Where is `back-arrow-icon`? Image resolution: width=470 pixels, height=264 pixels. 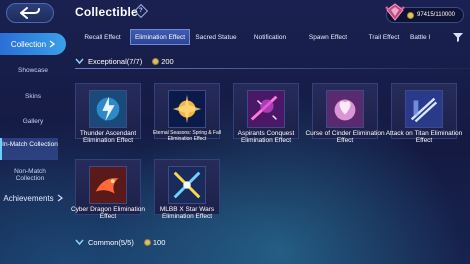 back-arrow-icon is located at coordinates (30, 13).